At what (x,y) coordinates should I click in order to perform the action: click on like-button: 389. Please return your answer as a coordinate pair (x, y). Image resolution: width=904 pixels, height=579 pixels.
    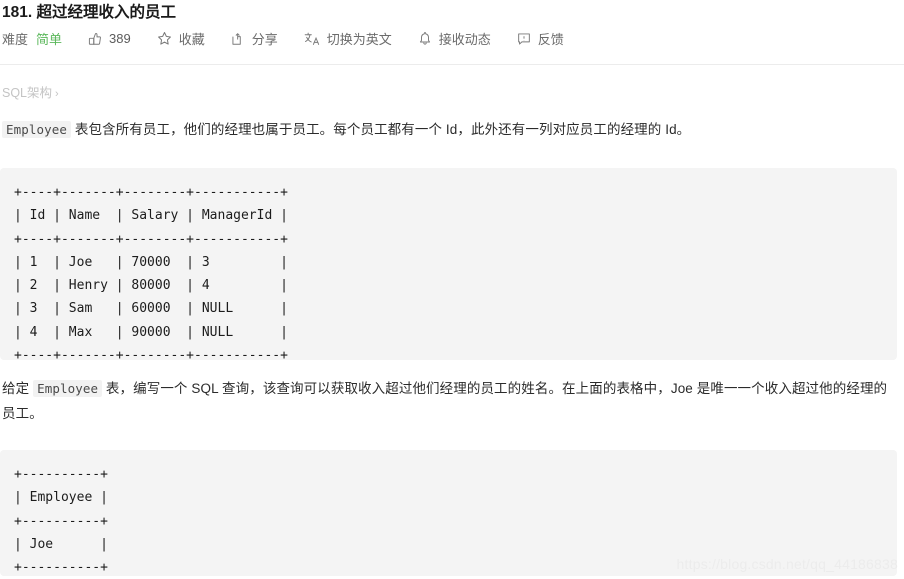
    Looking at the image, I should click on (109, 38).